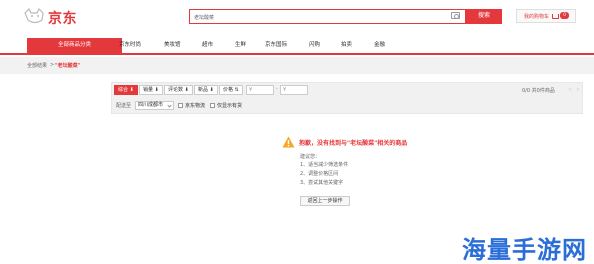 This screenshot has height=264, width=594. I want to click on sort-label: 综合, so click(123, 90).